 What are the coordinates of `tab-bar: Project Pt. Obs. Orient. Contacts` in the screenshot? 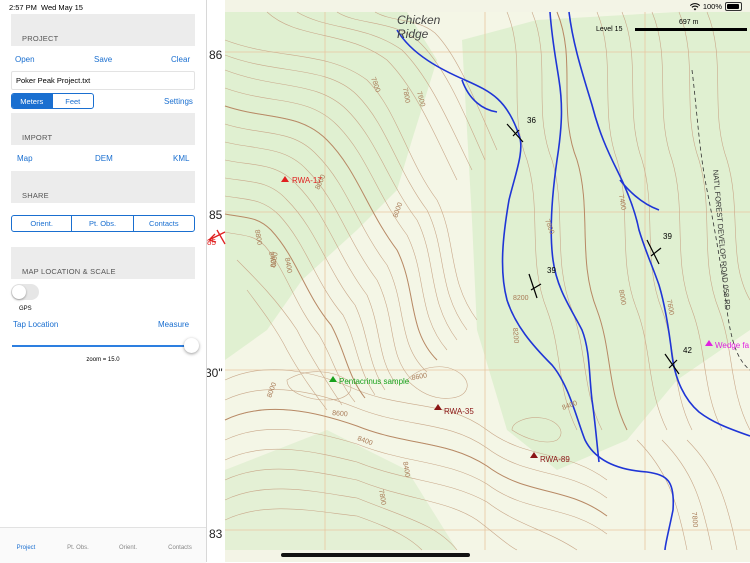 It's located at (103, 545).